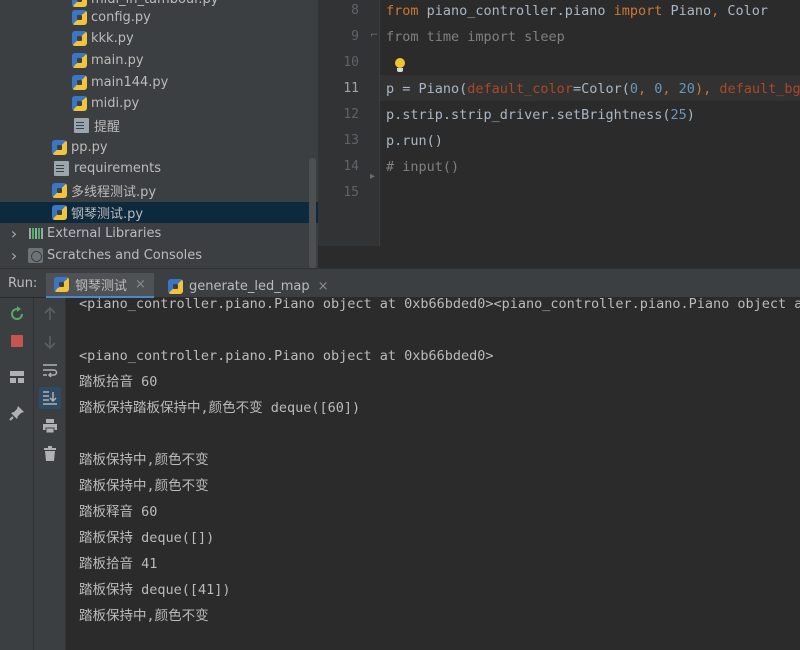 This screenshot has width=800, height=650. I want to click on pin-icon, so click(17, 413).